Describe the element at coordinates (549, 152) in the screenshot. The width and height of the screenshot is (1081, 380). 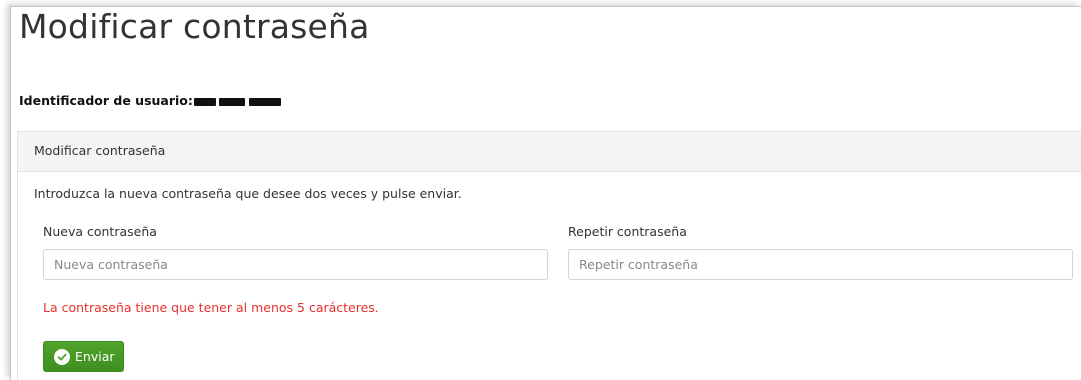
I see `panel-heading: Modificar contraseña` at that location.